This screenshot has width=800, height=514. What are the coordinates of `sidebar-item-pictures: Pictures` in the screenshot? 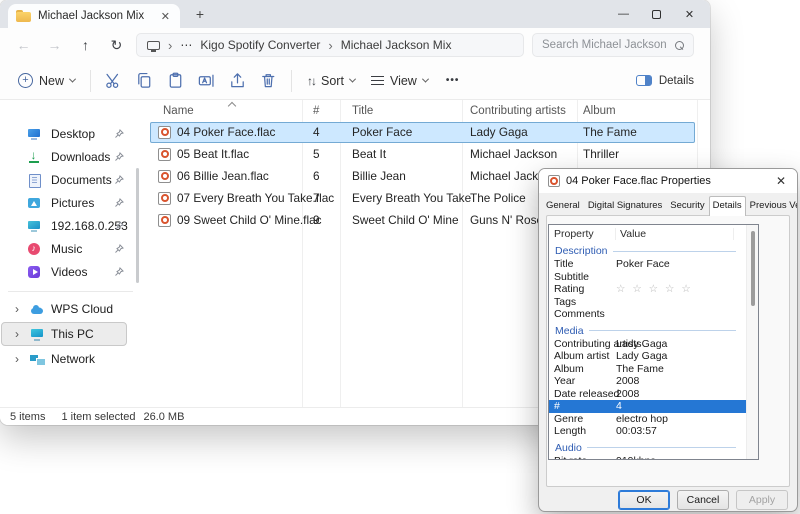 It's located at (72, 202).